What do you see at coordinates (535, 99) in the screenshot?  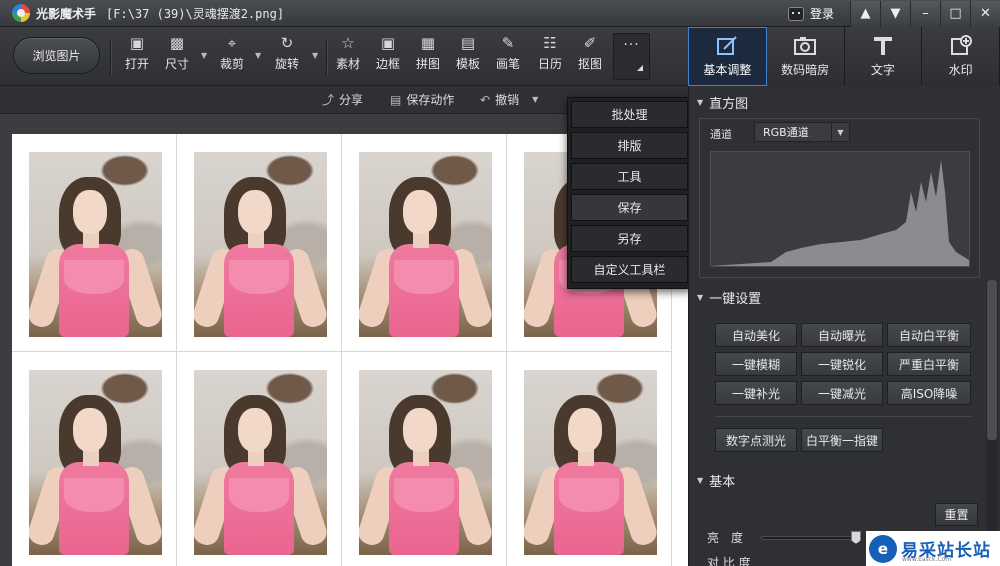 I see `undo-dropdown-icon: ▼` at bounding box center [535, 99].